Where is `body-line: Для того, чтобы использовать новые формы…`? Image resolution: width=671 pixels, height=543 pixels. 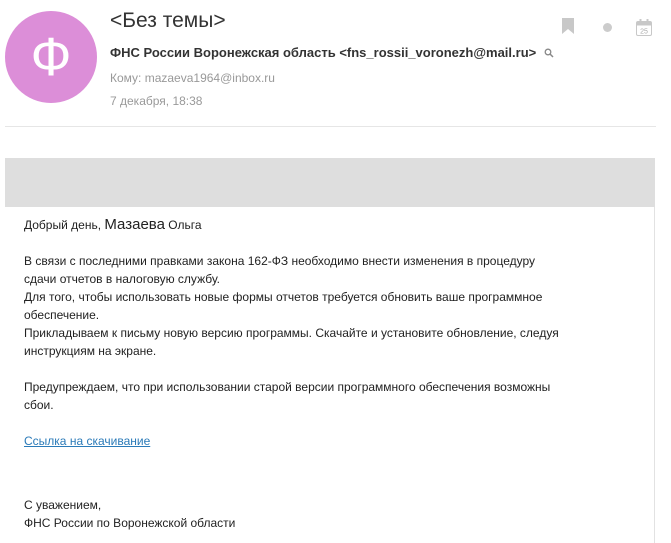 body-line: Для того, чтобы использовать новые формы… is located at coordinates (283, 297).